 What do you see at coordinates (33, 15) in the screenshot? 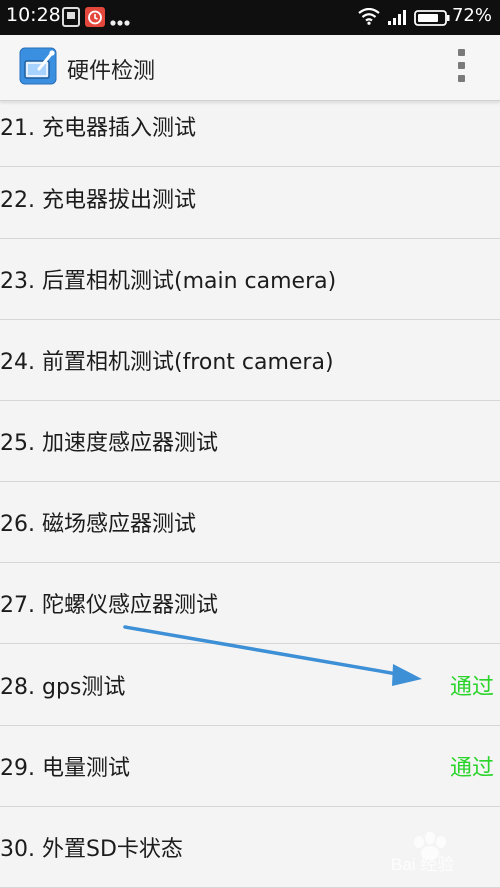
I see `clock: 10:28` at bounding box center [33, 15].